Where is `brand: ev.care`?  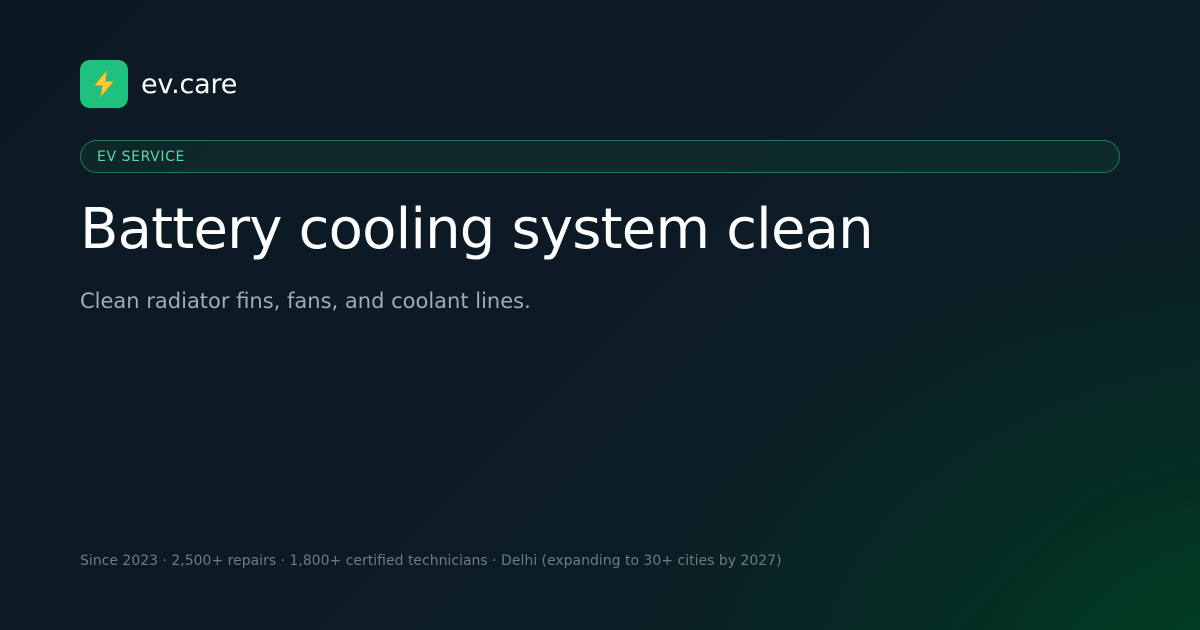
brand: ev.care is located at coordinates (158, 84).